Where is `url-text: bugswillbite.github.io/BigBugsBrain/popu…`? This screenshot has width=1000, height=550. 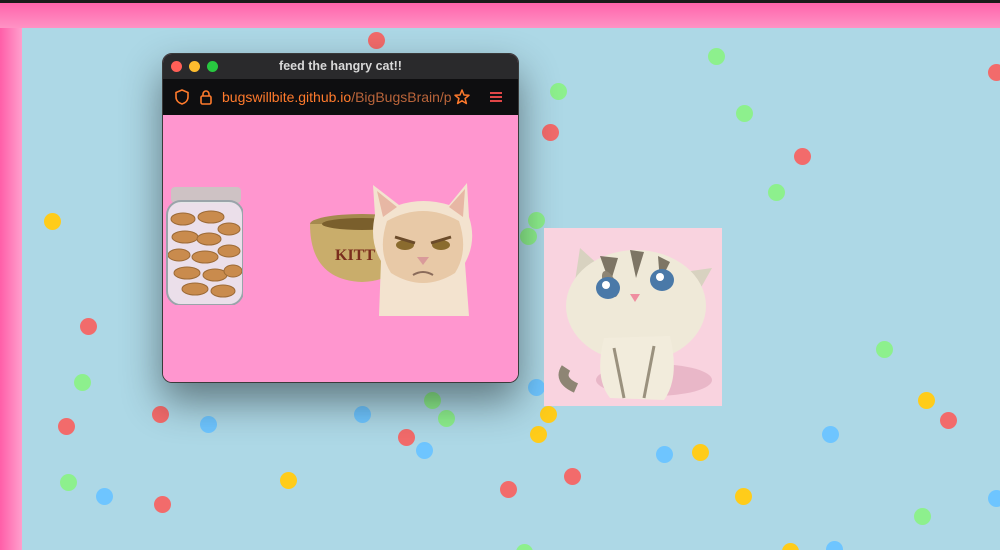 url-text: bugswillbite.github.io/BigBugsBrain/popu… is located at coordinates (337, 97).